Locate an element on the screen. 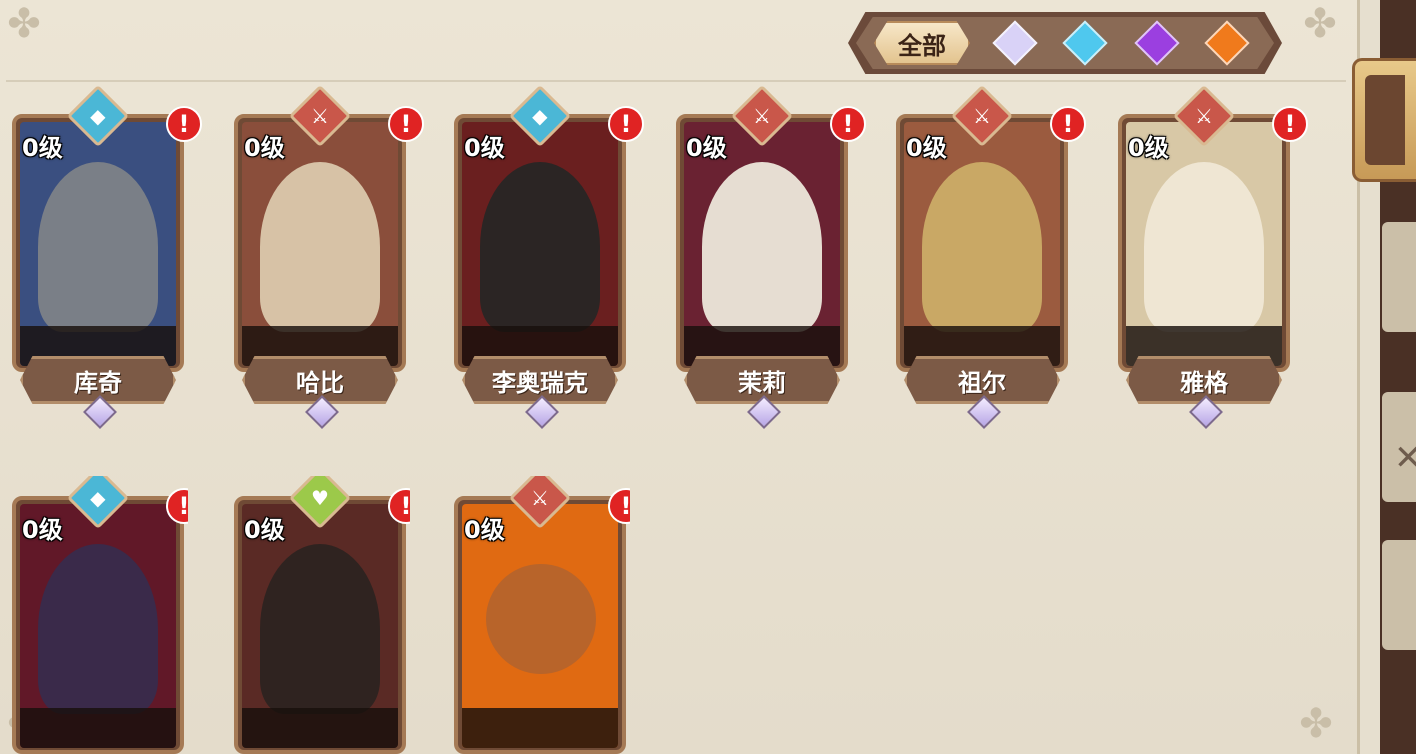 Image resolution: width=1416 pixels, height=754 pixels. hero-card: 0级 ⚔ ! 雅格 is located at coordinates (1208, 259).